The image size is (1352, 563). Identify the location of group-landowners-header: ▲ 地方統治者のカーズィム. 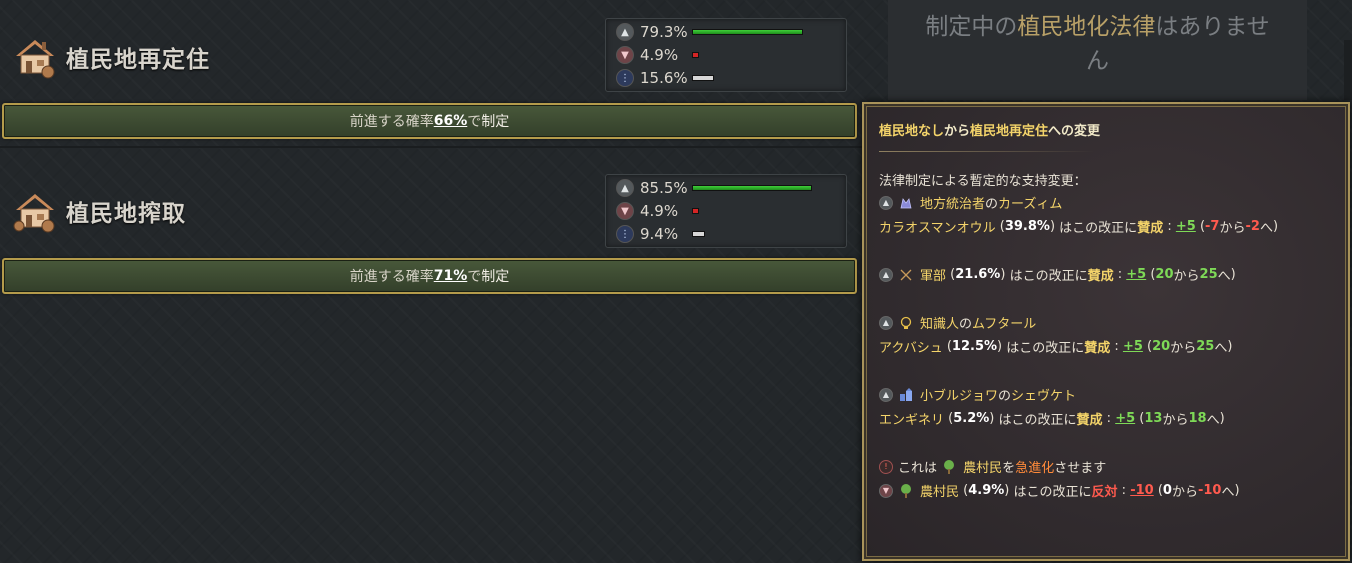
(970, 202).